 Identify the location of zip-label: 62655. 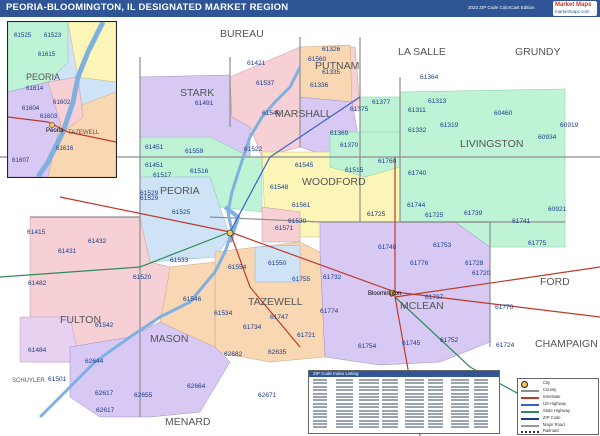
(143, 395).